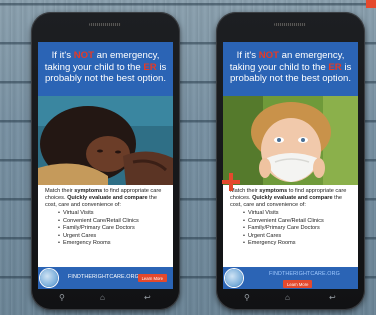 The width and height of the screenshot is (376, 315). What do you see at coordinates (290, 140) in the screenshot?
I see `child-with-tissue-photo` at bounding box center [290, 140].